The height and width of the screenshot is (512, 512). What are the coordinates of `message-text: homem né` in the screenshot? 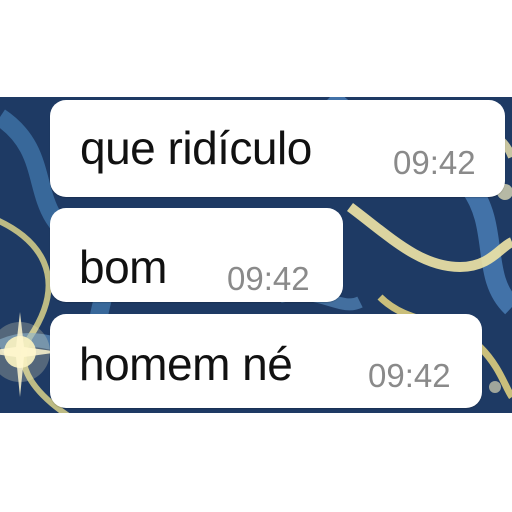 It's located at (186, 364).